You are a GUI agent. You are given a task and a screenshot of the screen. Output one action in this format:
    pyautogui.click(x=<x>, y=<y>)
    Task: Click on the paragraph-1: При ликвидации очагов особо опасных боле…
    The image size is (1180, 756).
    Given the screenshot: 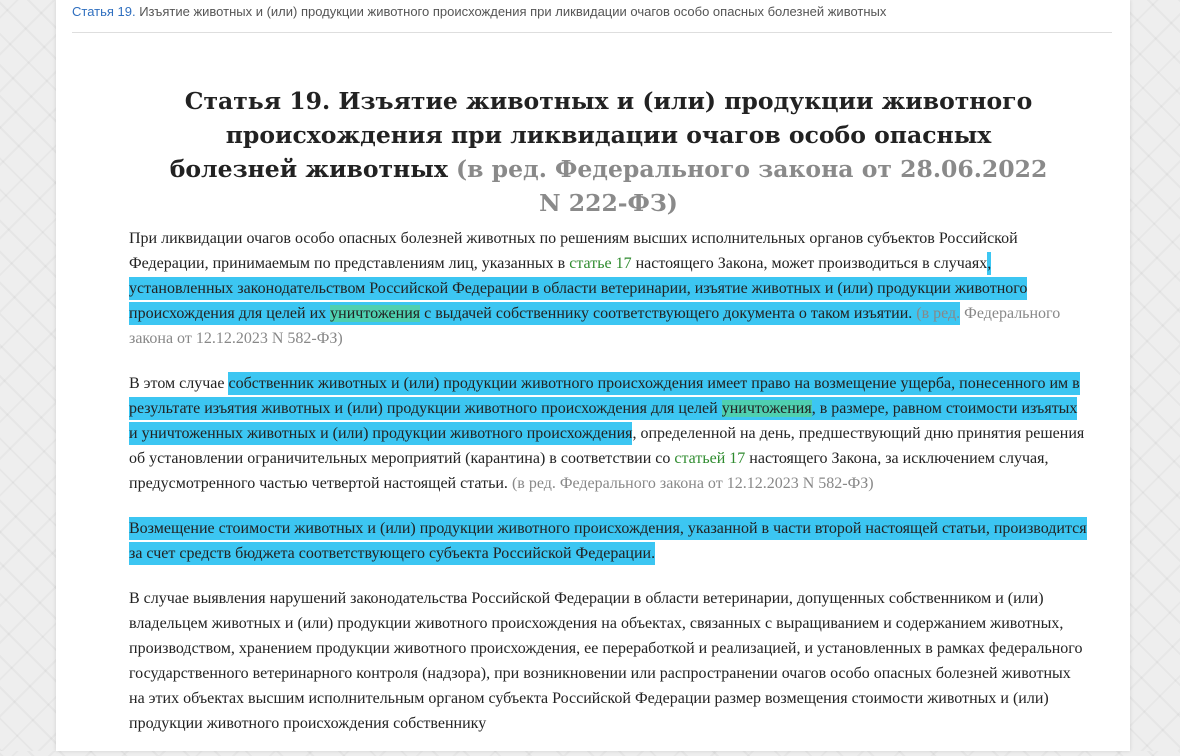 What is the action you would take?
    pyautogui.click(x=609, y=288)
    